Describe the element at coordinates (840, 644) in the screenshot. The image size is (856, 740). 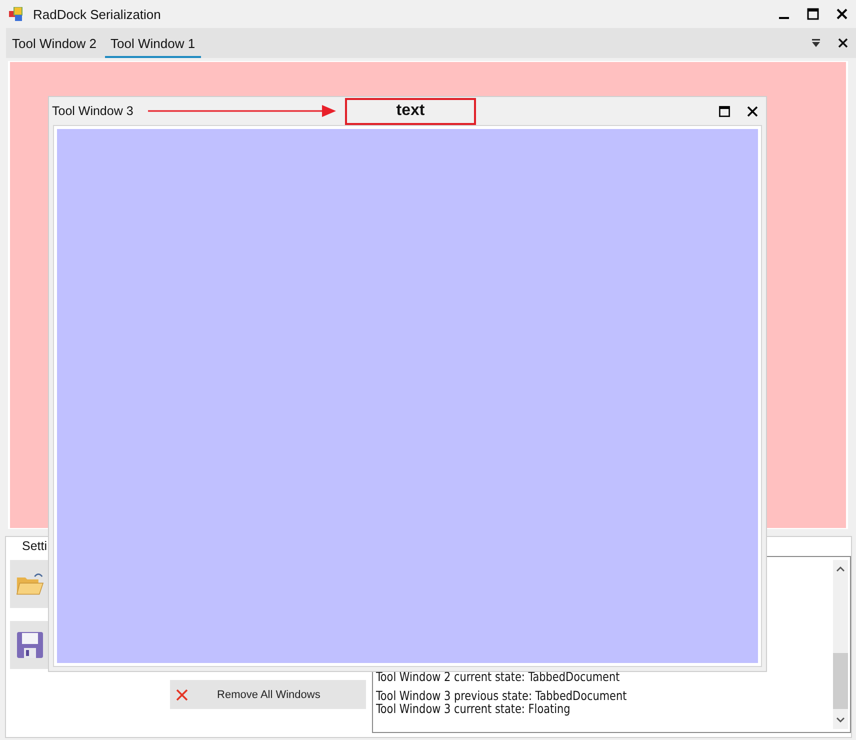
I see `scrollbar` at that location.